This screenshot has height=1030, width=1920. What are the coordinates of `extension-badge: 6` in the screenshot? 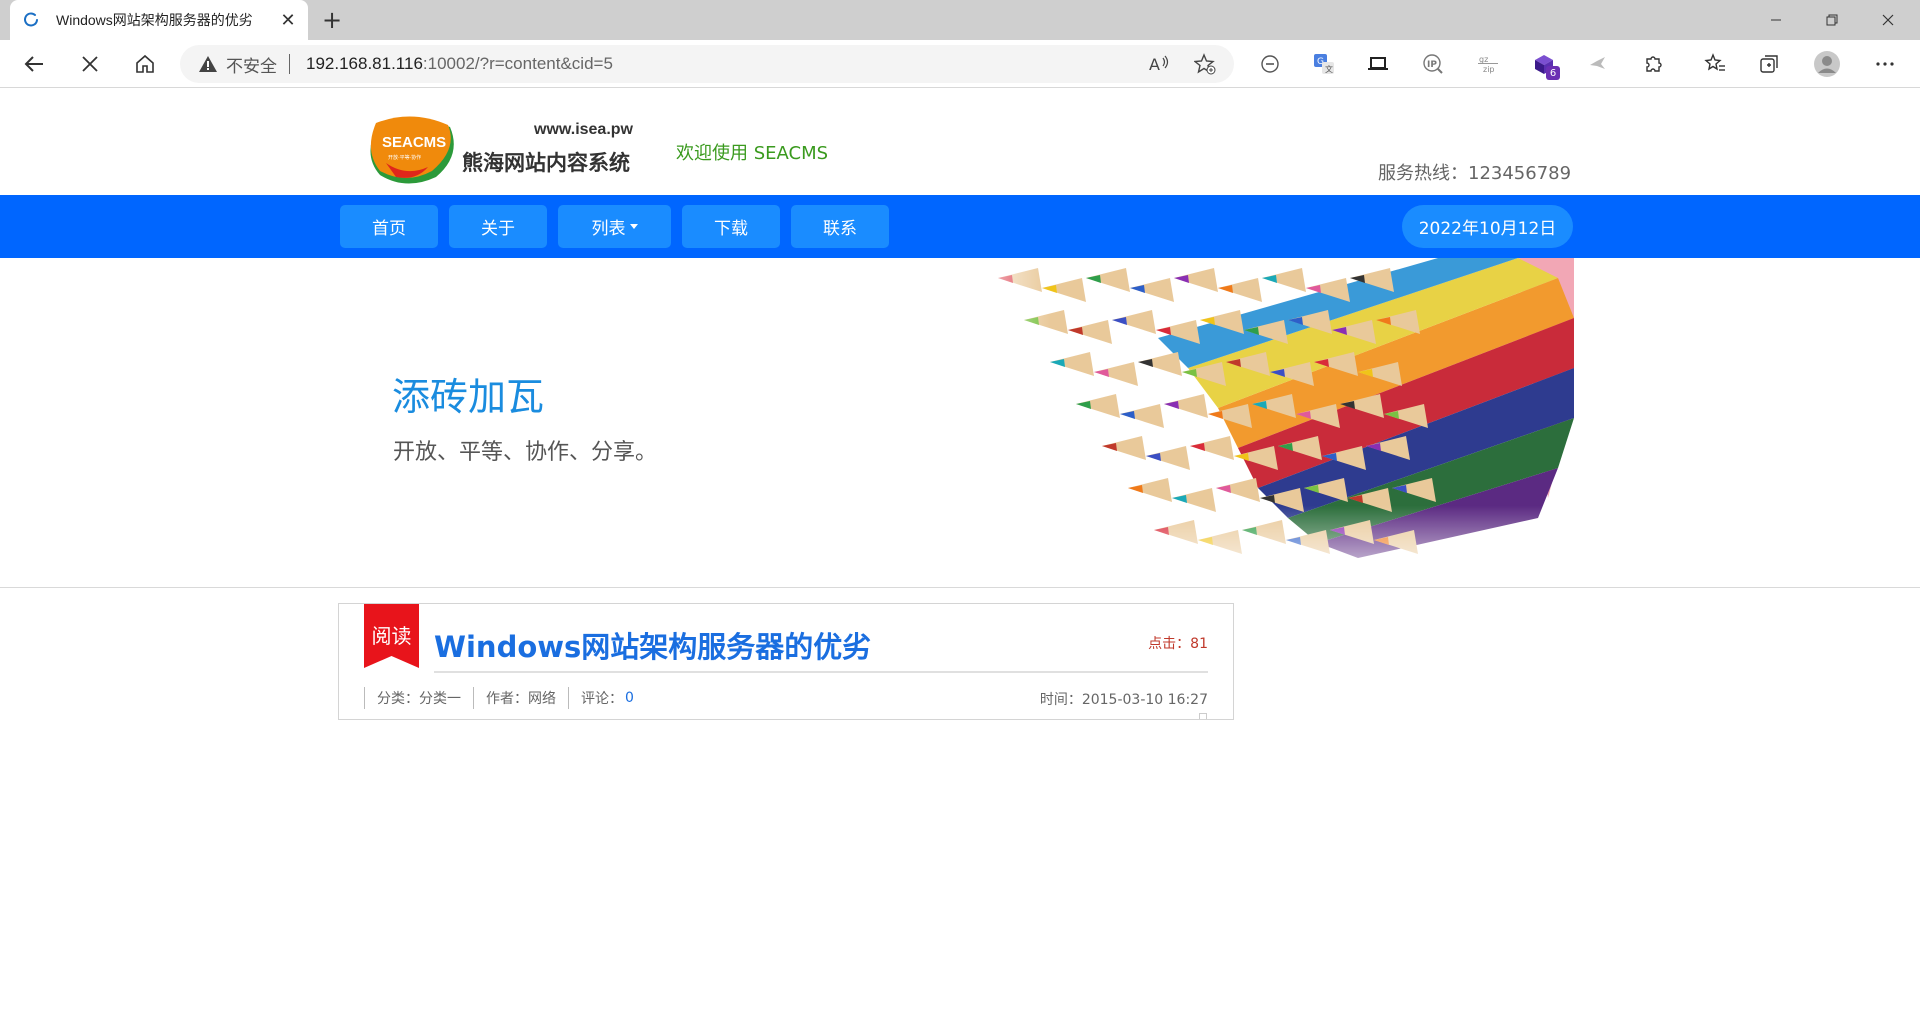 It's located at (1553, 73).